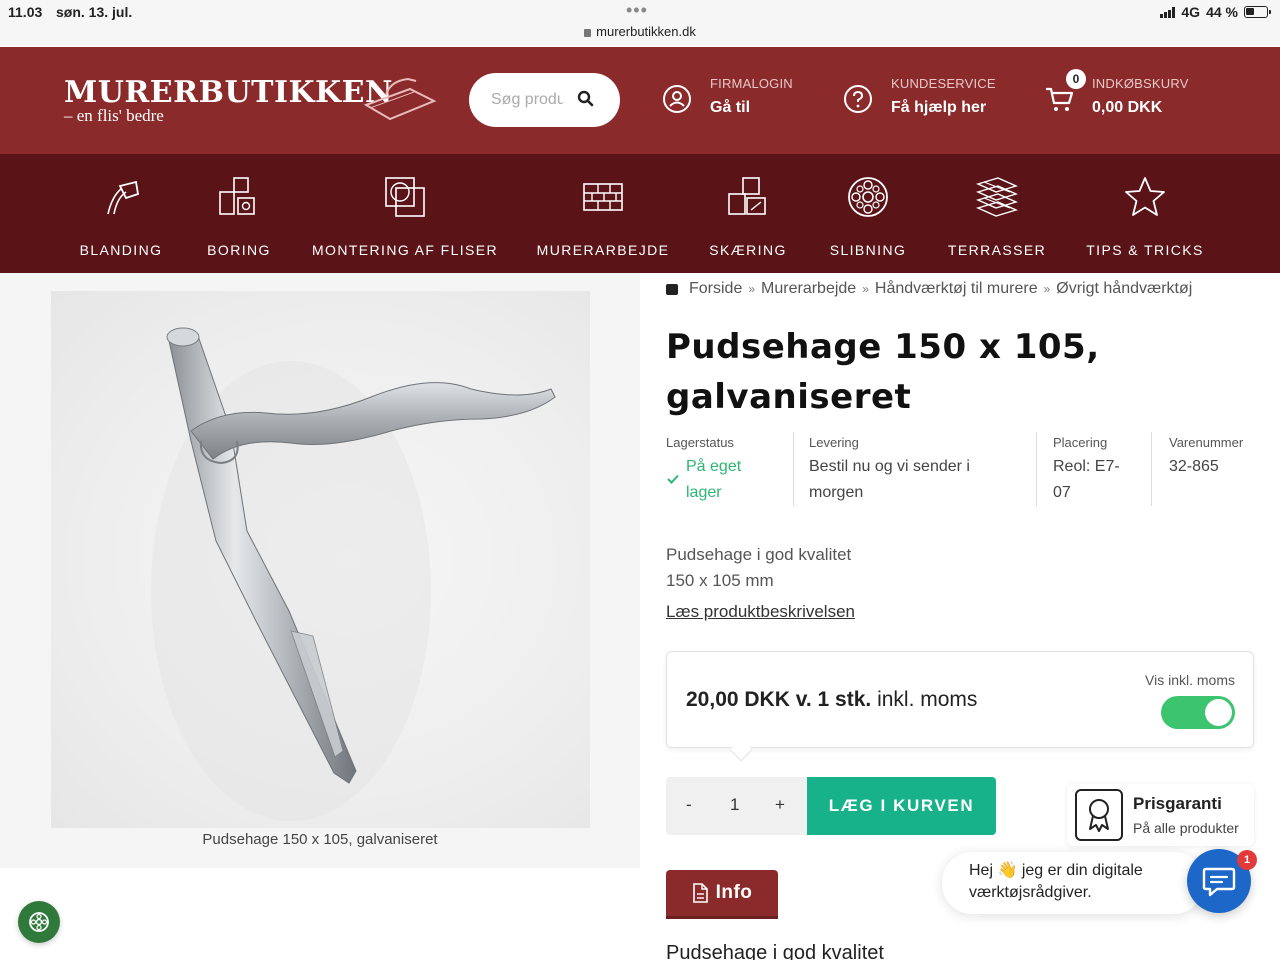 The width and height of the screenshot is (1280, 960). I want to click on category-montering-af-fliser: MONTERING AF FLISER, so click(405, 213).